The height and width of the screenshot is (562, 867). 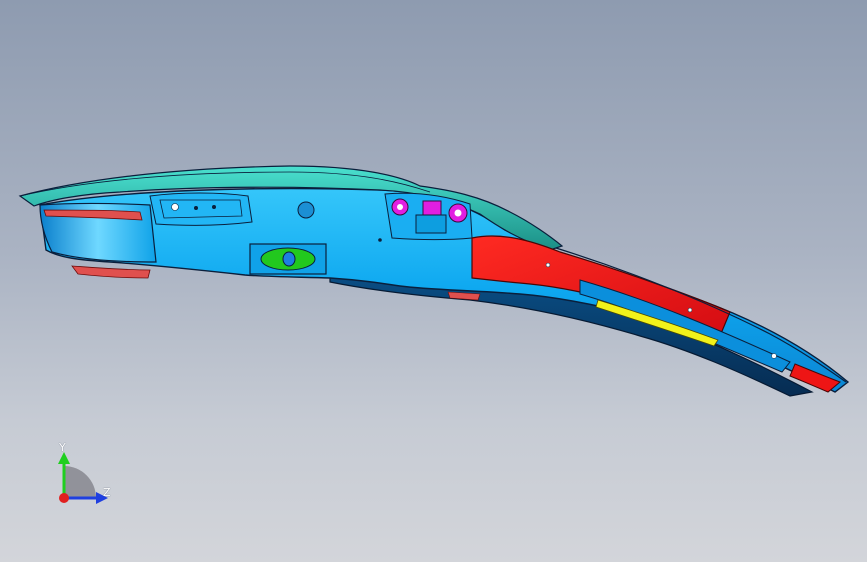 What do you see at coordinates (80, 482) in the screenshot?
I see `triad-yz-plane-shading` at bounding box center [80, 482].